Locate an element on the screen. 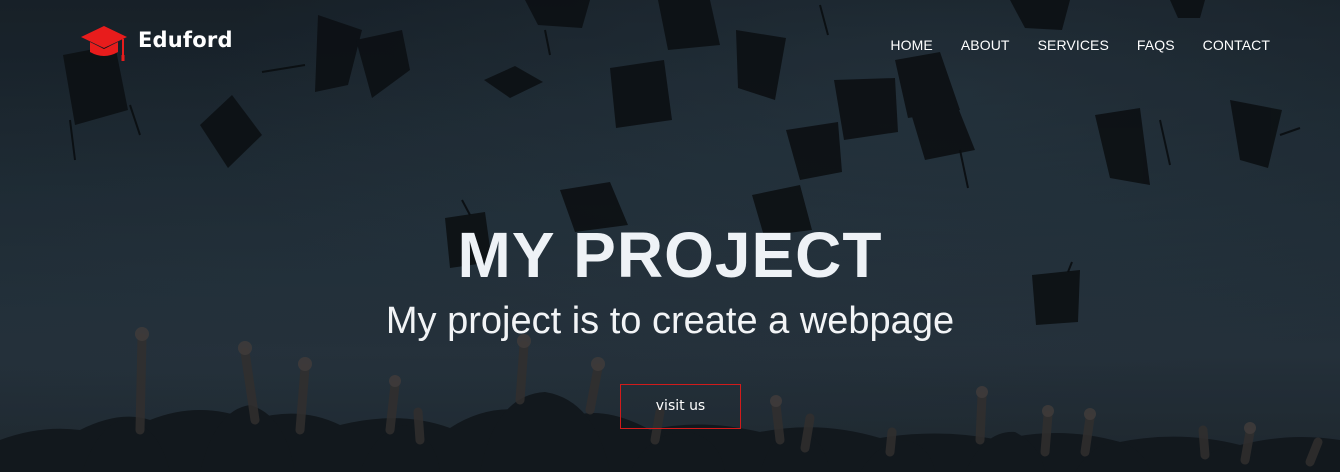 The width and height of the screenshot is (1340, 472). nav-item-home: HOME is located at coordinates (911, 46).